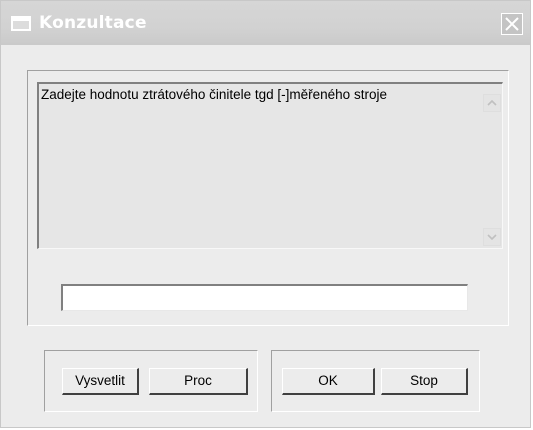  I want to click on close-icon, so click(512, 24).